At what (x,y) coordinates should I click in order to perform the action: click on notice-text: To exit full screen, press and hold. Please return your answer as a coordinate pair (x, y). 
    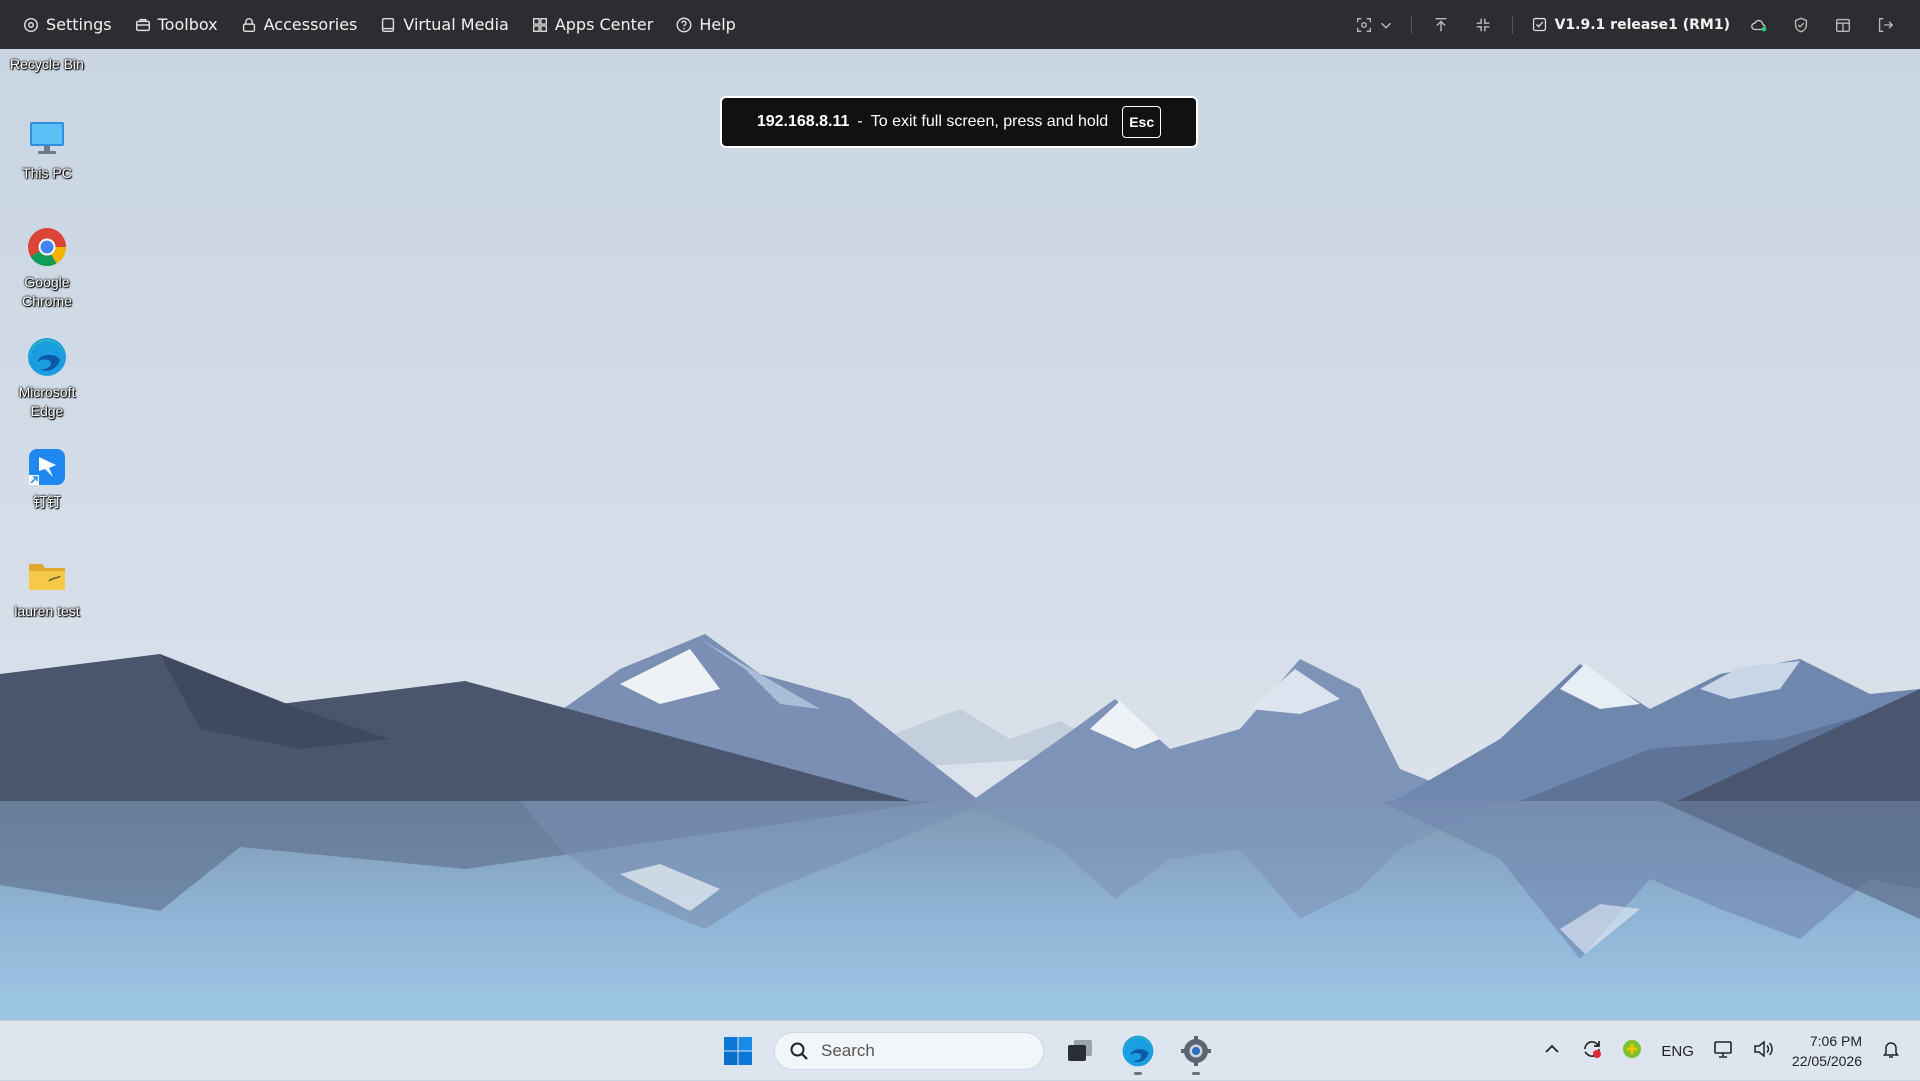
    Looking at the image, I should click on (989, 121).